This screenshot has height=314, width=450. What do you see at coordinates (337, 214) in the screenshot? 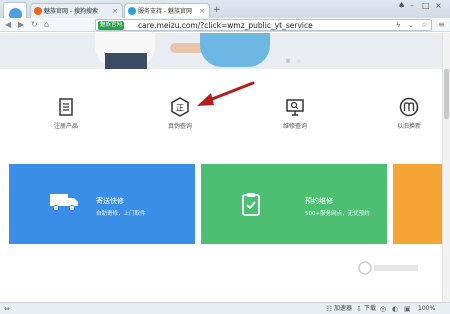
I see `card-subtitle: 500+服务网点，无忧预约` at bounding box center [337, 214].